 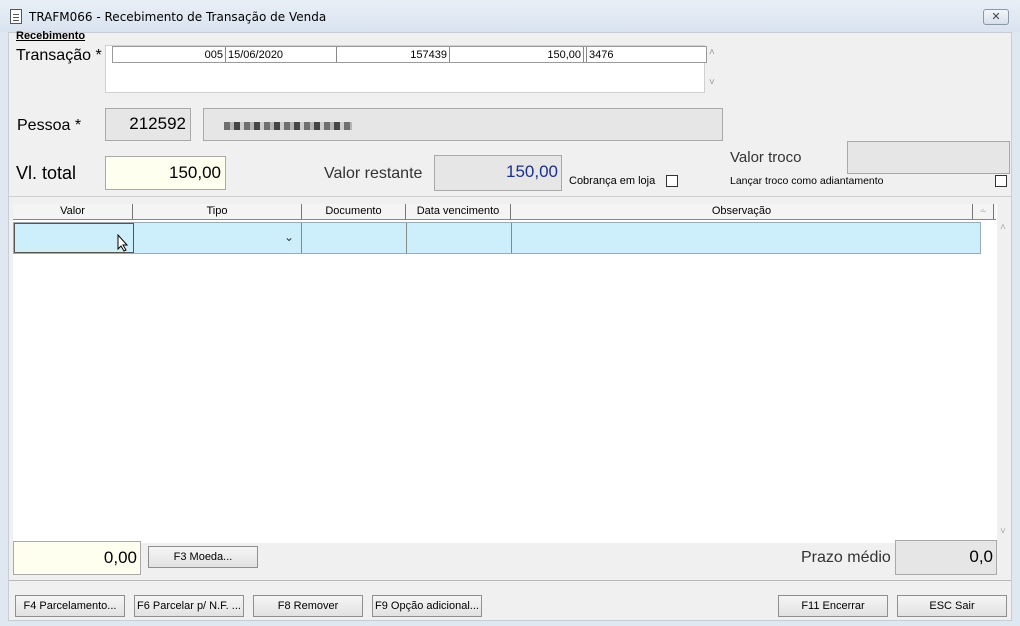 I want to click on f8-remover-button: F8 Remover, so click(x=308, y=606).